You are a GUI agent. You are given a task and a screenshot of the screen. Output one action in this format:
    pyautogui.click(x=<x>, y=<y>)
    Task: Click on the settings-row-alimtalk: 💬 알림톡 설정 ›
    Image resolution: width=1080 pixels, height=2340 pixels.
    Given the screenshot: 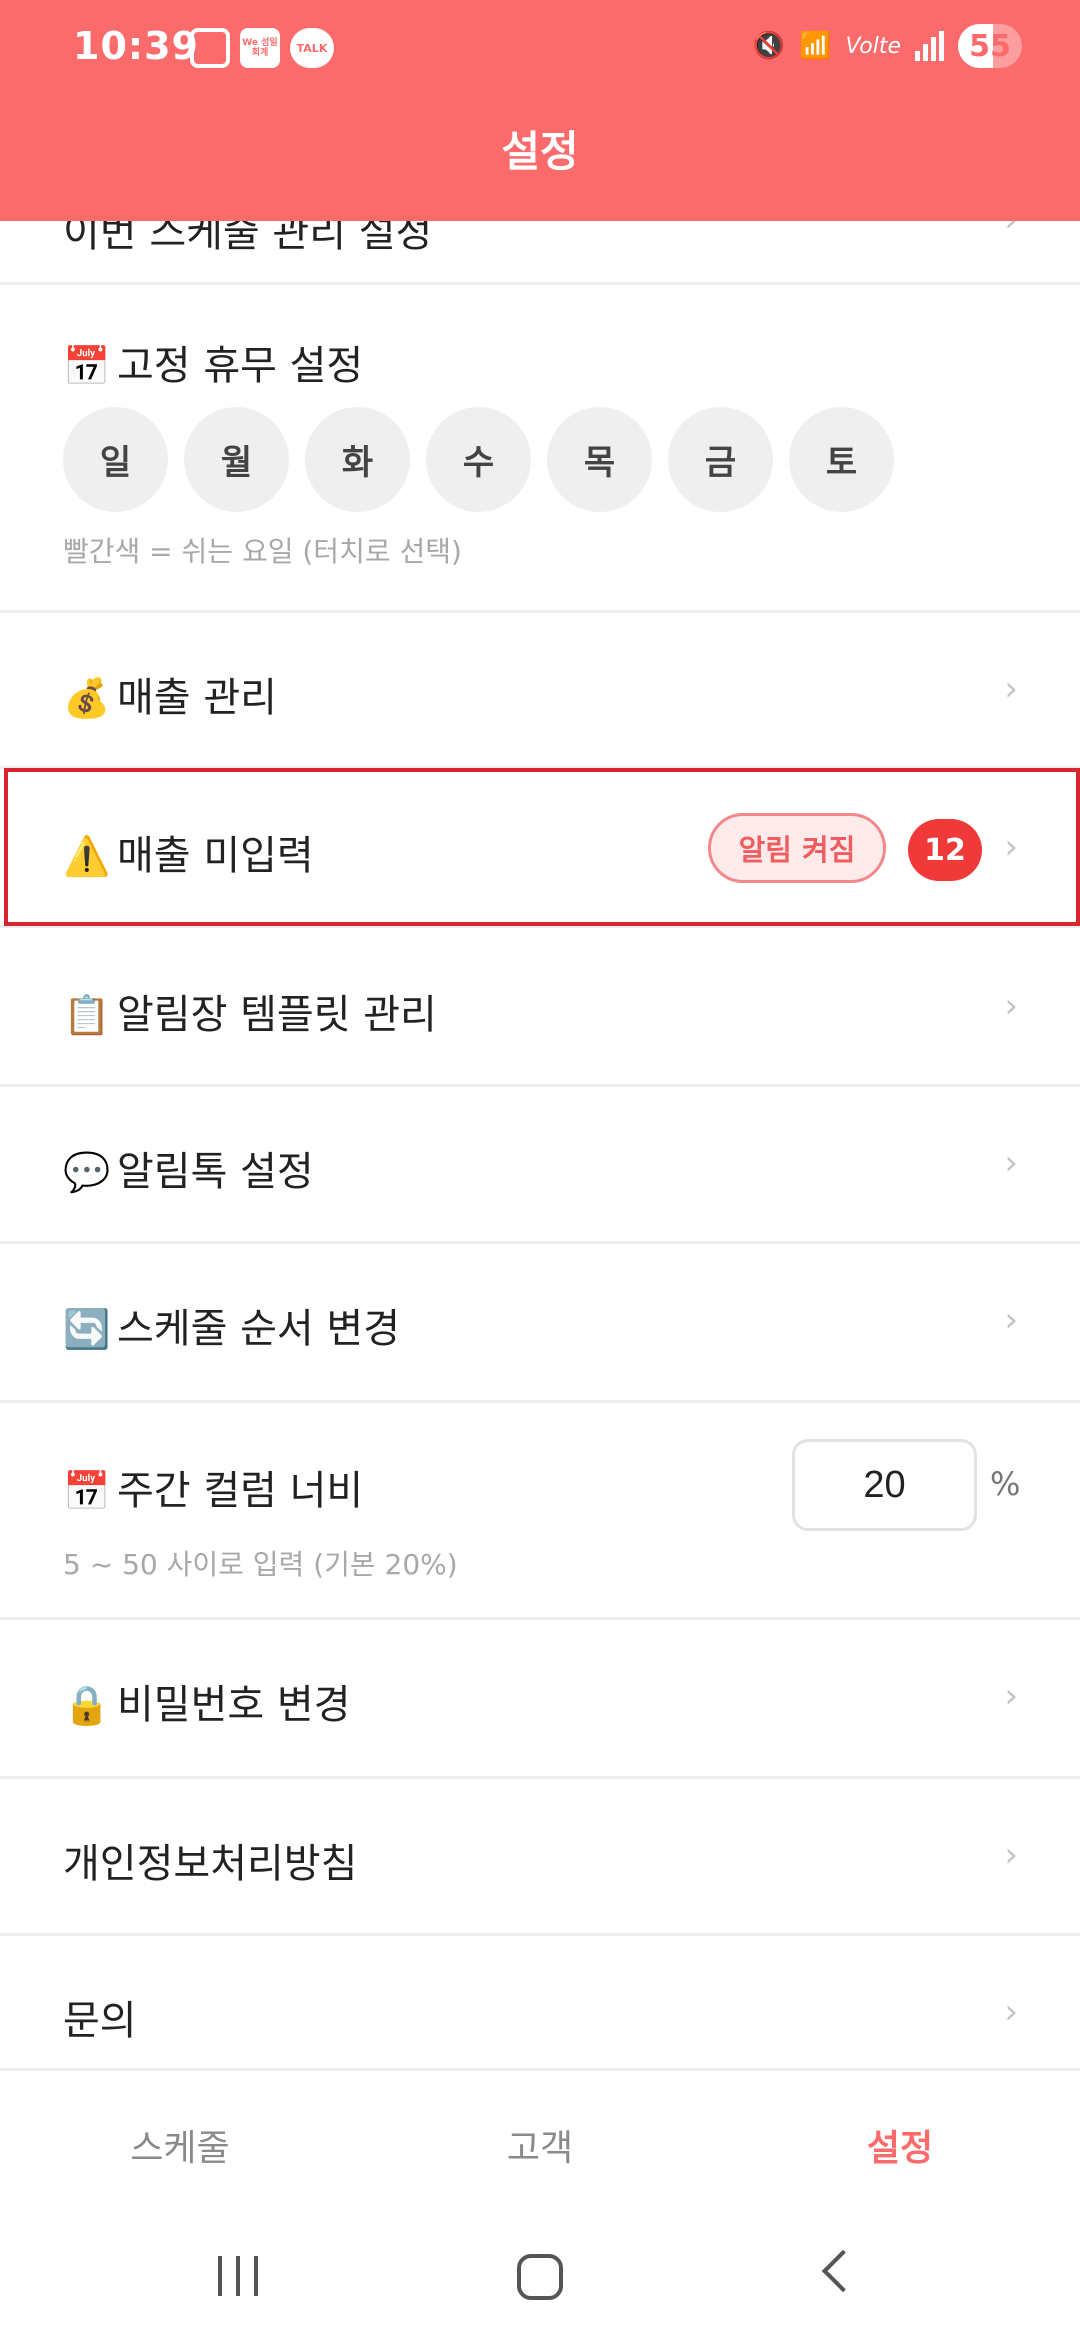 What is the action you would take?
    pyautogui.click(x=540, y=1165)
    